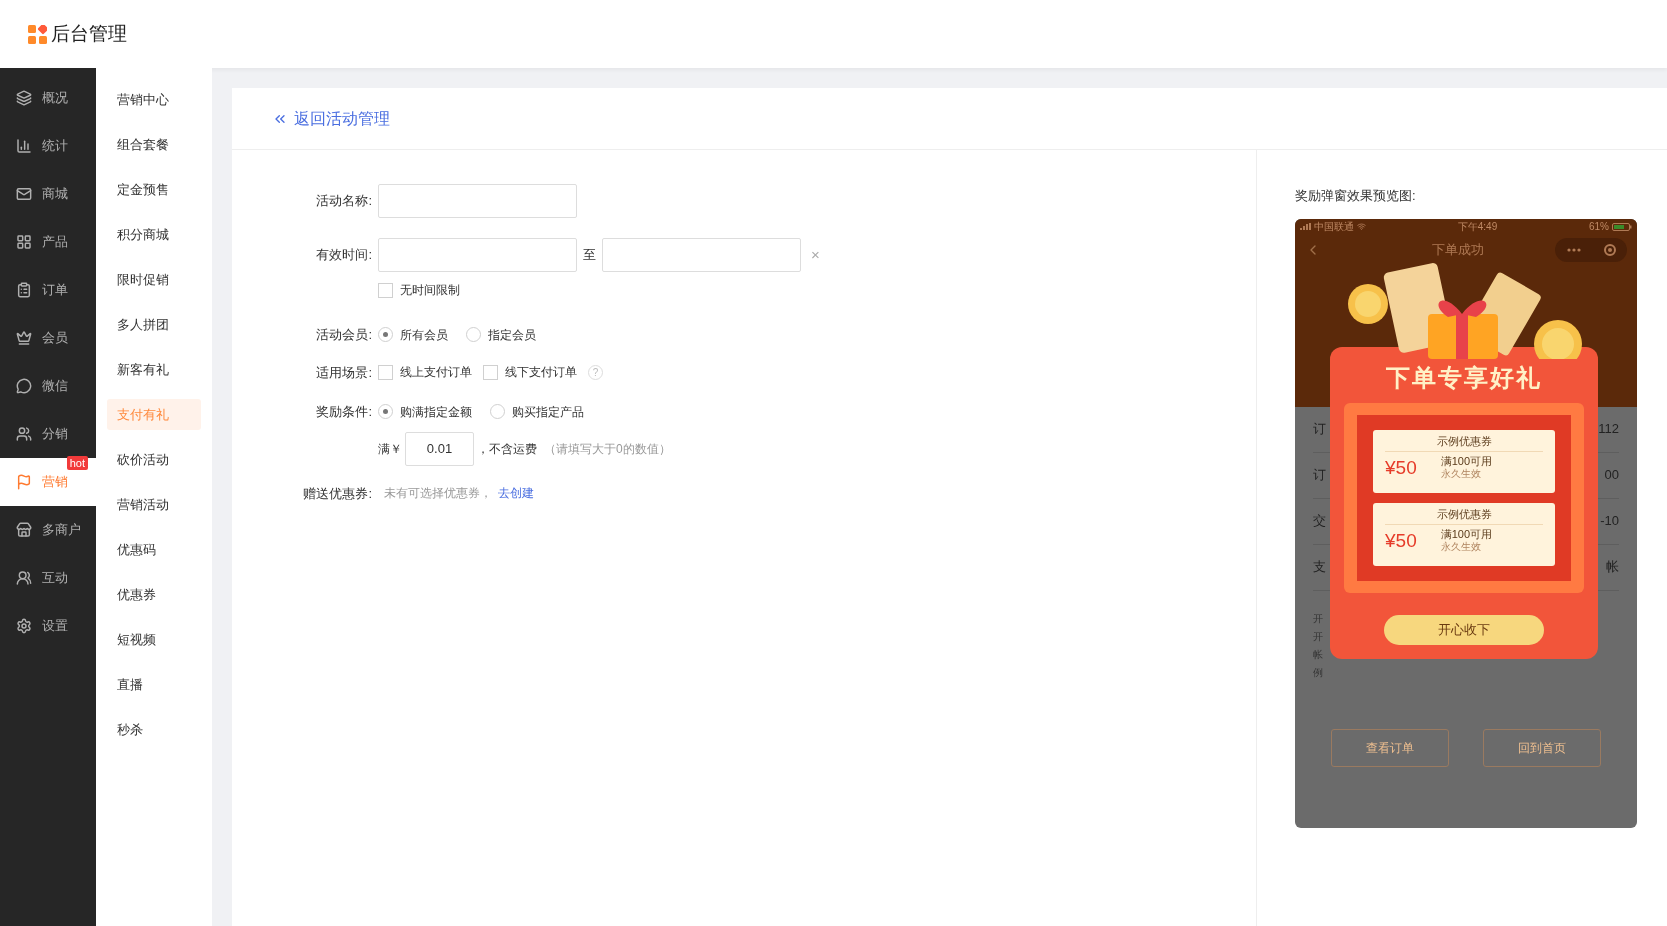  What do you see at coordinates (1319, 567) in the screenshot?
I see `row-label: 支` at bounding box center [1319, 567].